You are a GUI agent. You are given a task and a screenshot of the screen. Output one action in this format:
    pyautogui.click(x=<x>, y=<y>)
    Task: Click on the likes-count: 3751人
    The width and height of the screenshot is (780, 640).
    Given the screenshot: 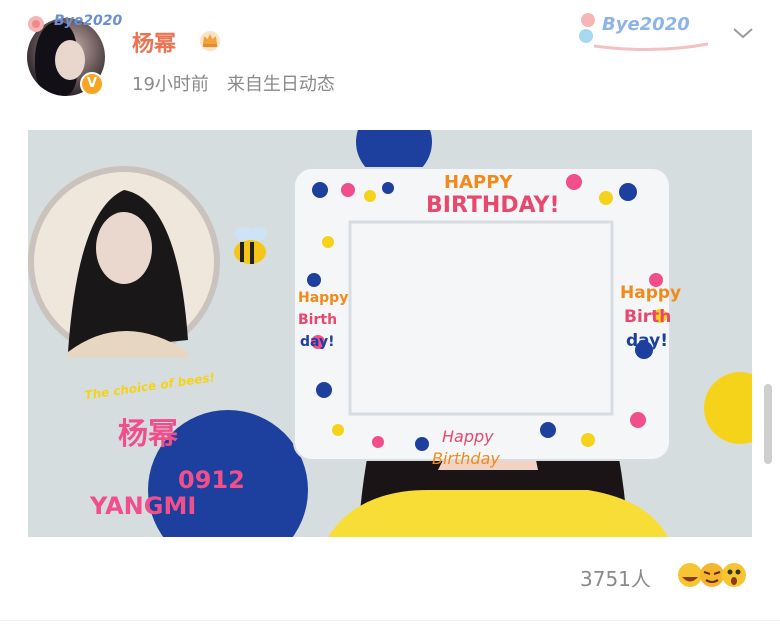 What is the action you would take?
    pyautogui.click(x=615, y=577)
    